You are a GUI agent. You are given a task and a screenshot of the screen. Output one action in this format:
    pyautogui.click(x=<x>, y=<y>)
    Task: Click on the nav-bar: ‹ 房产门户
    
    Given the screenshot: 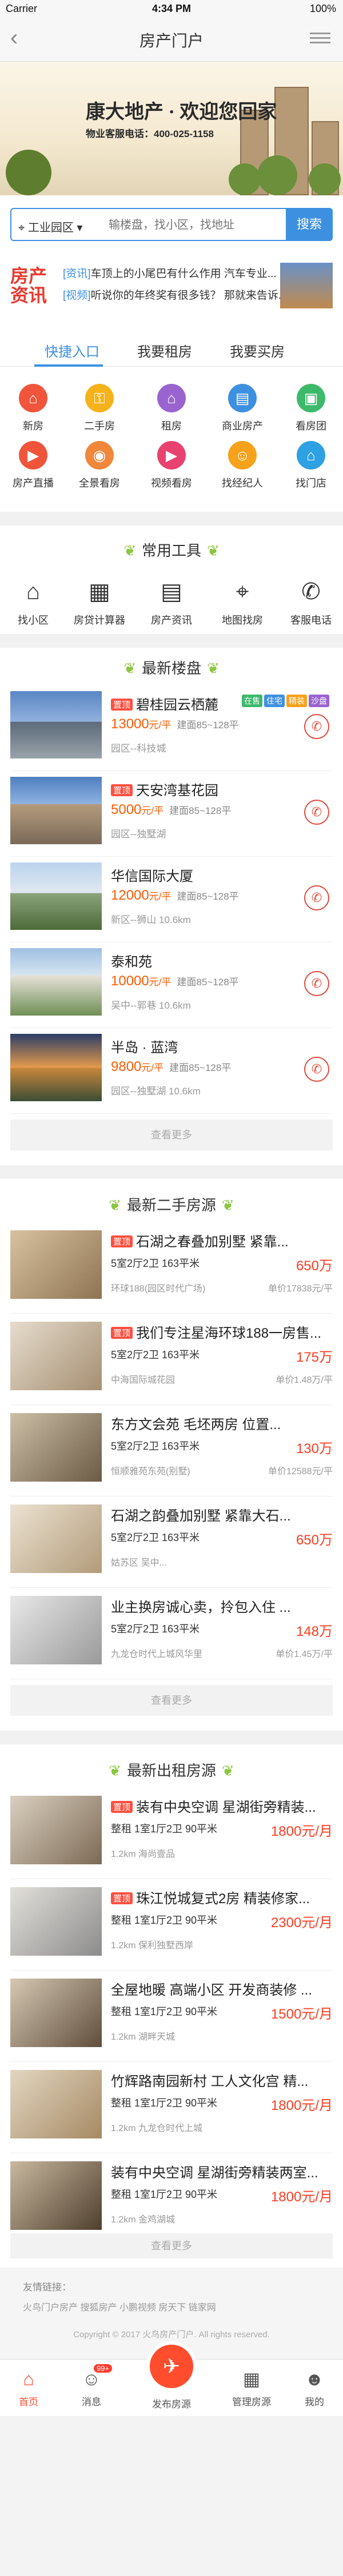 What is the action you would take?
    pyautogui.click(x=171, y=39)
    